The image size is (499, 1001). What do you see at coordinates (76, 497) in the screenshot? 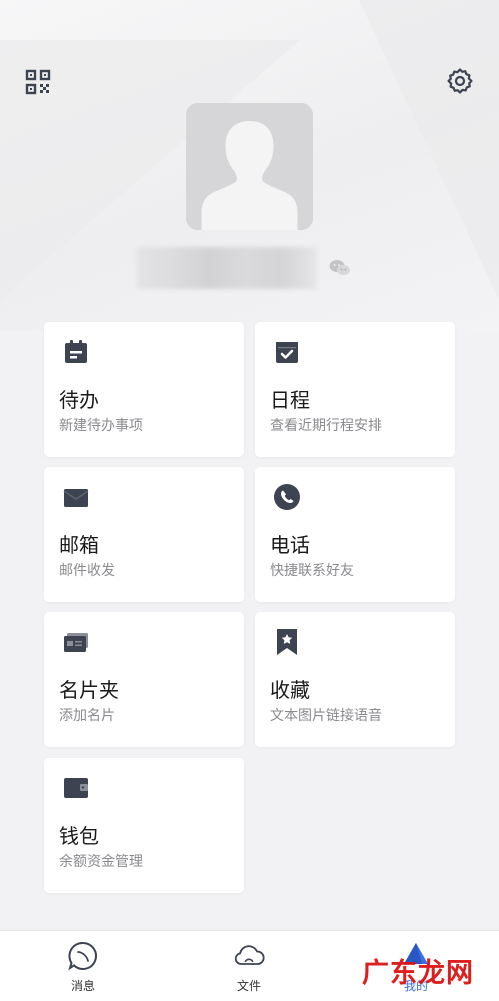
I see `envelope-icon` at bounding box center [76, 497].